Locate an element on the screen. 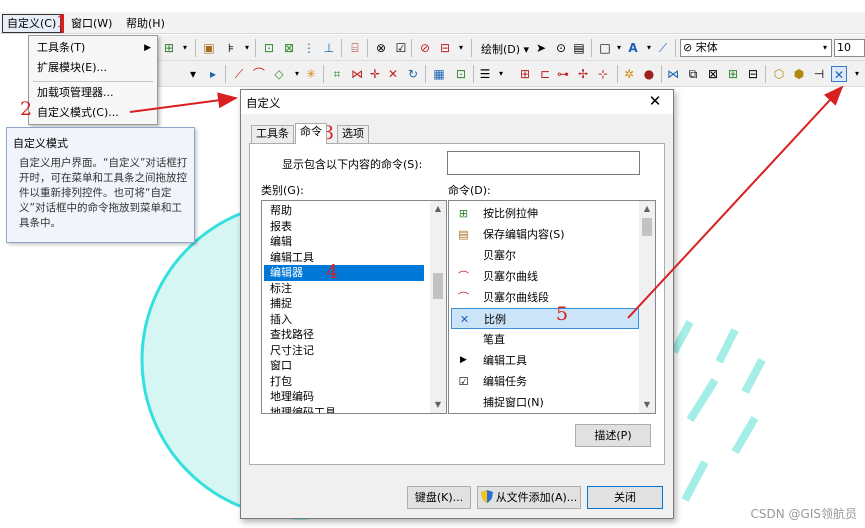  cut-polygon-icon: ⋈ is located at coordinates (357, 74).